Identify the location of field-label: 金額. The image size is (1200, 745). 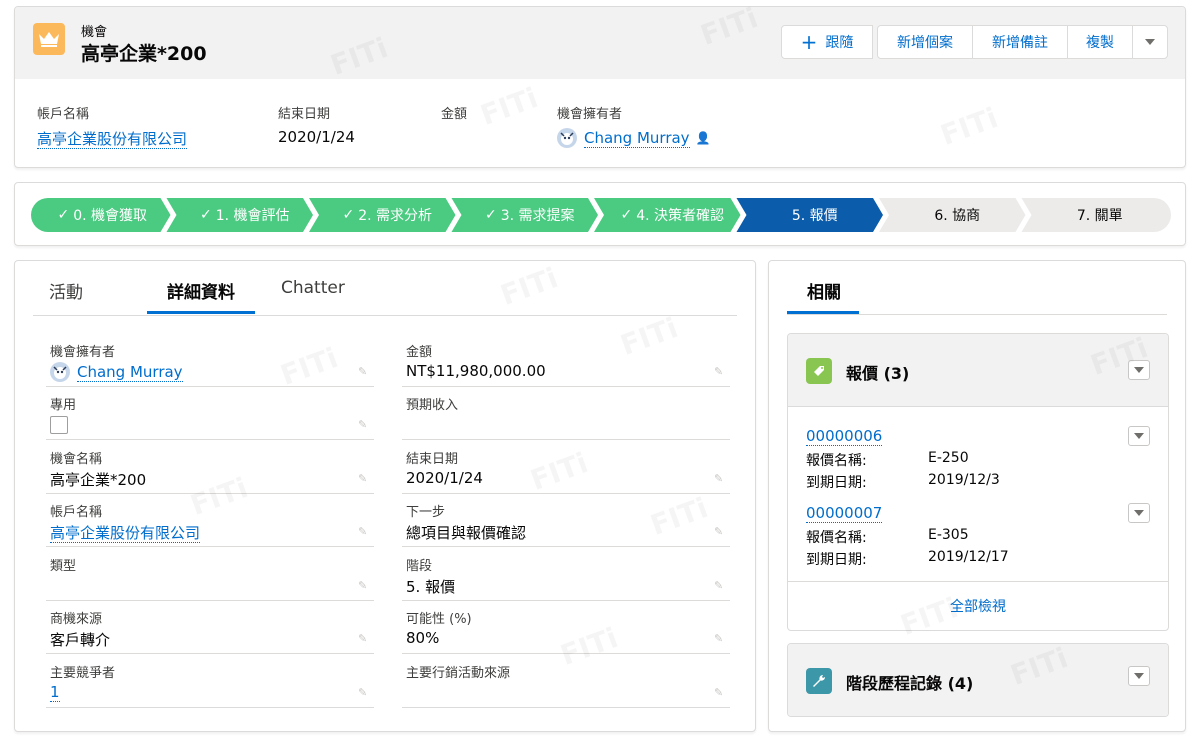
(454, 114).